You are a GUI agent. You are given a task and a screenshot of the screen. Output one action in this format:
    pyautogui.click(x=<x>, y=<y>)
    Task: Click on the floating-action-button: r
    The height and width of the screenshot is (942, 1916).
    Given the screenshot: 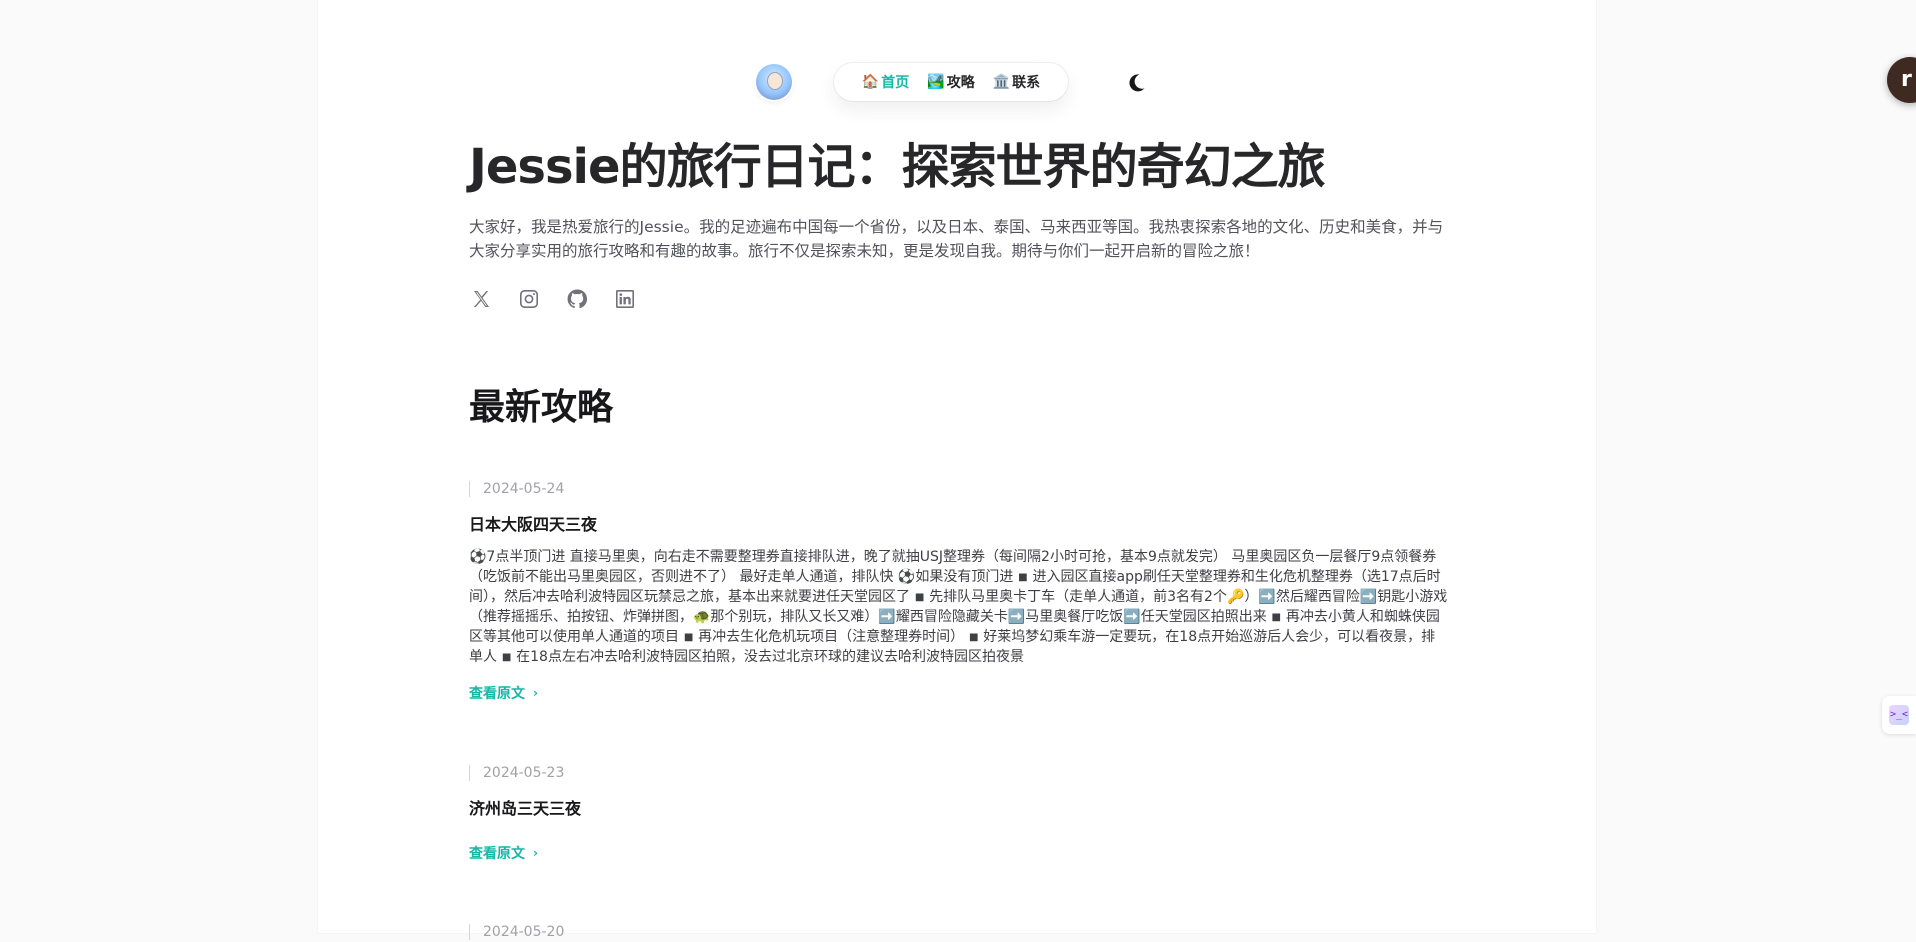 What is the action you would take?
    pyautogui.click(x=1901, y=80)
    